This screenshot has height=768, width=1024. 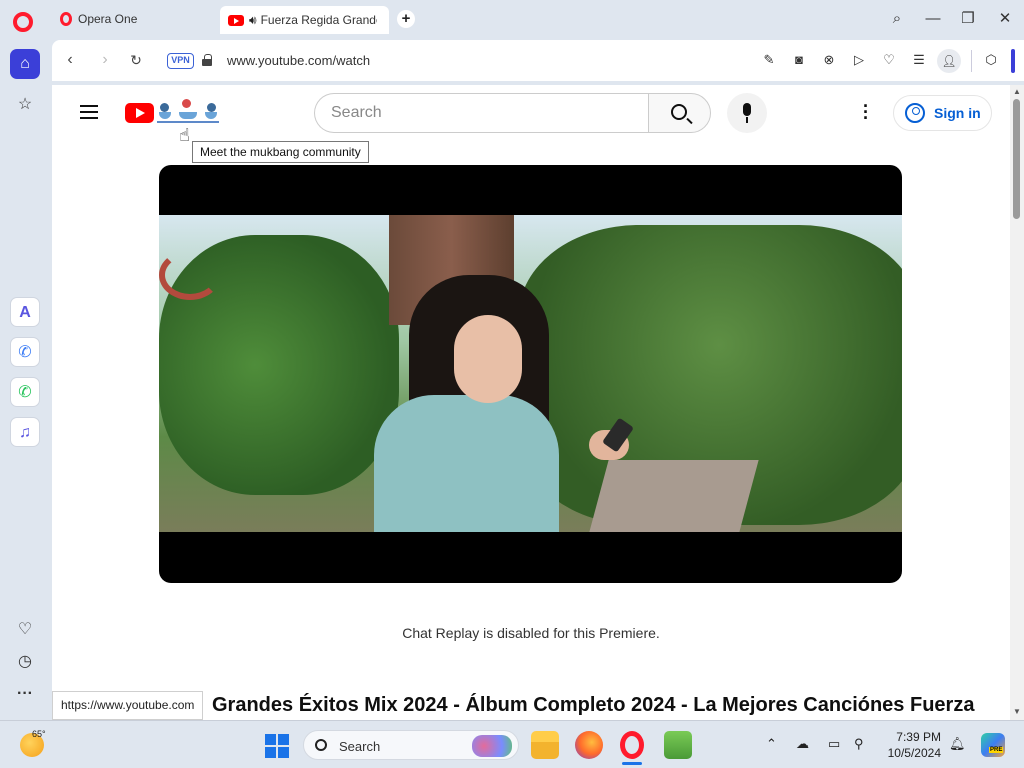 What do you see at coordinates (678, 745) in the screenshot?
I see `notepad-icon` at bounding box center [678, 745].